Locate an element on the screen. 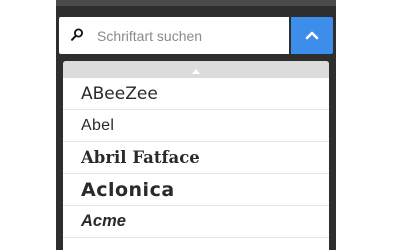 The image size is (400, 250). font-option-abril-fatface: Abril Fatface is located at coordinates (196, 158).